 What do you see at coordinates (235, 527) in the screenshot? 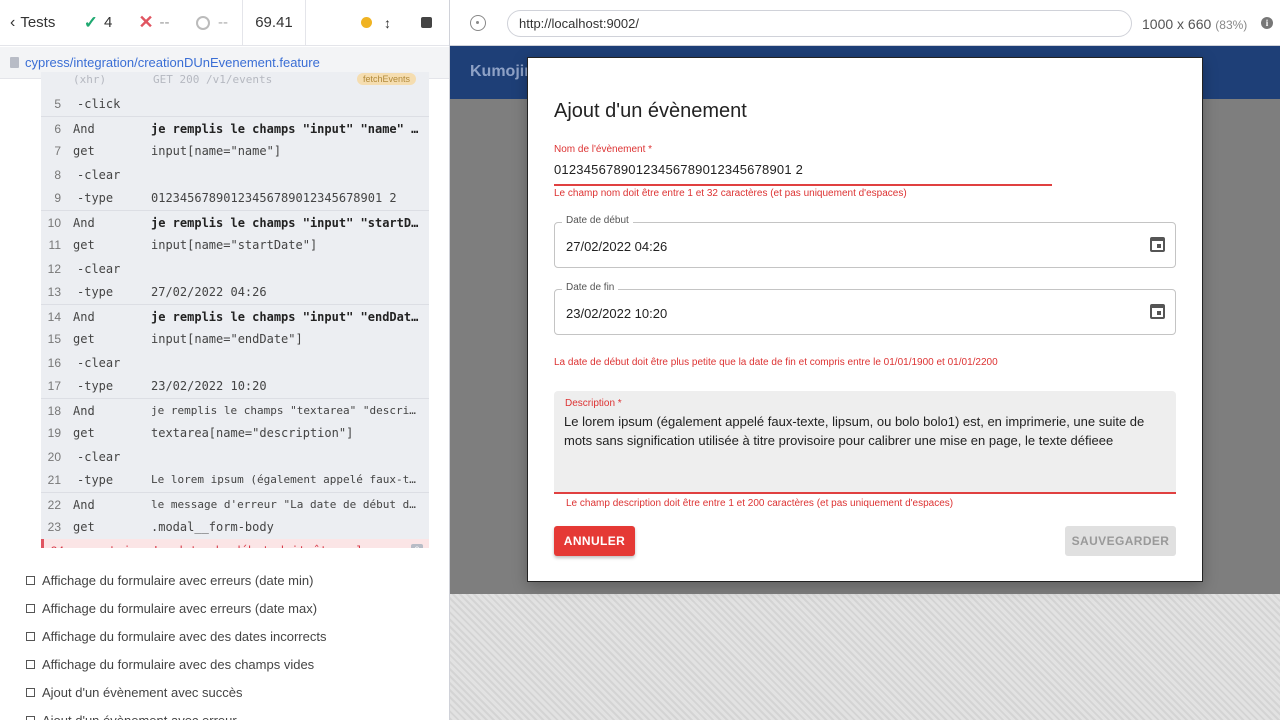
I see `command-row: 23 get .modal__form-body` at bounding box center [235, 527].